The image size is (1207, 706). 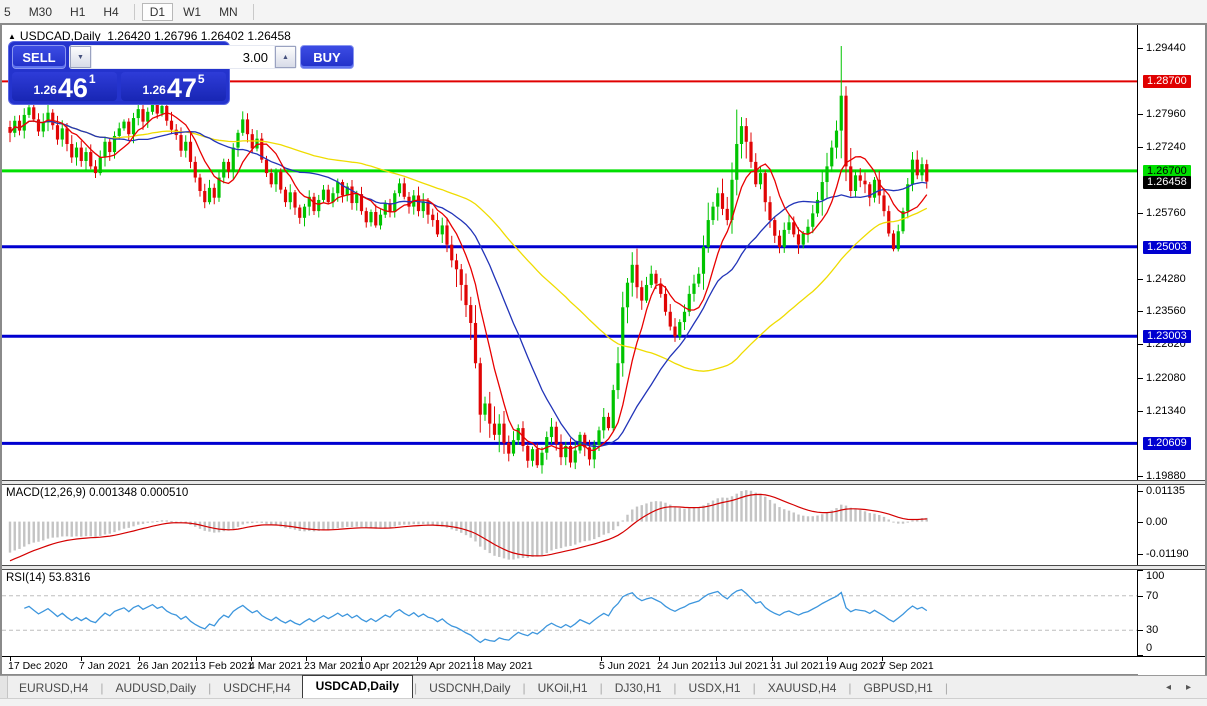 I want to click on chart-tab-xauusd: XAUUSD,H4, so click(x=802, y=688).